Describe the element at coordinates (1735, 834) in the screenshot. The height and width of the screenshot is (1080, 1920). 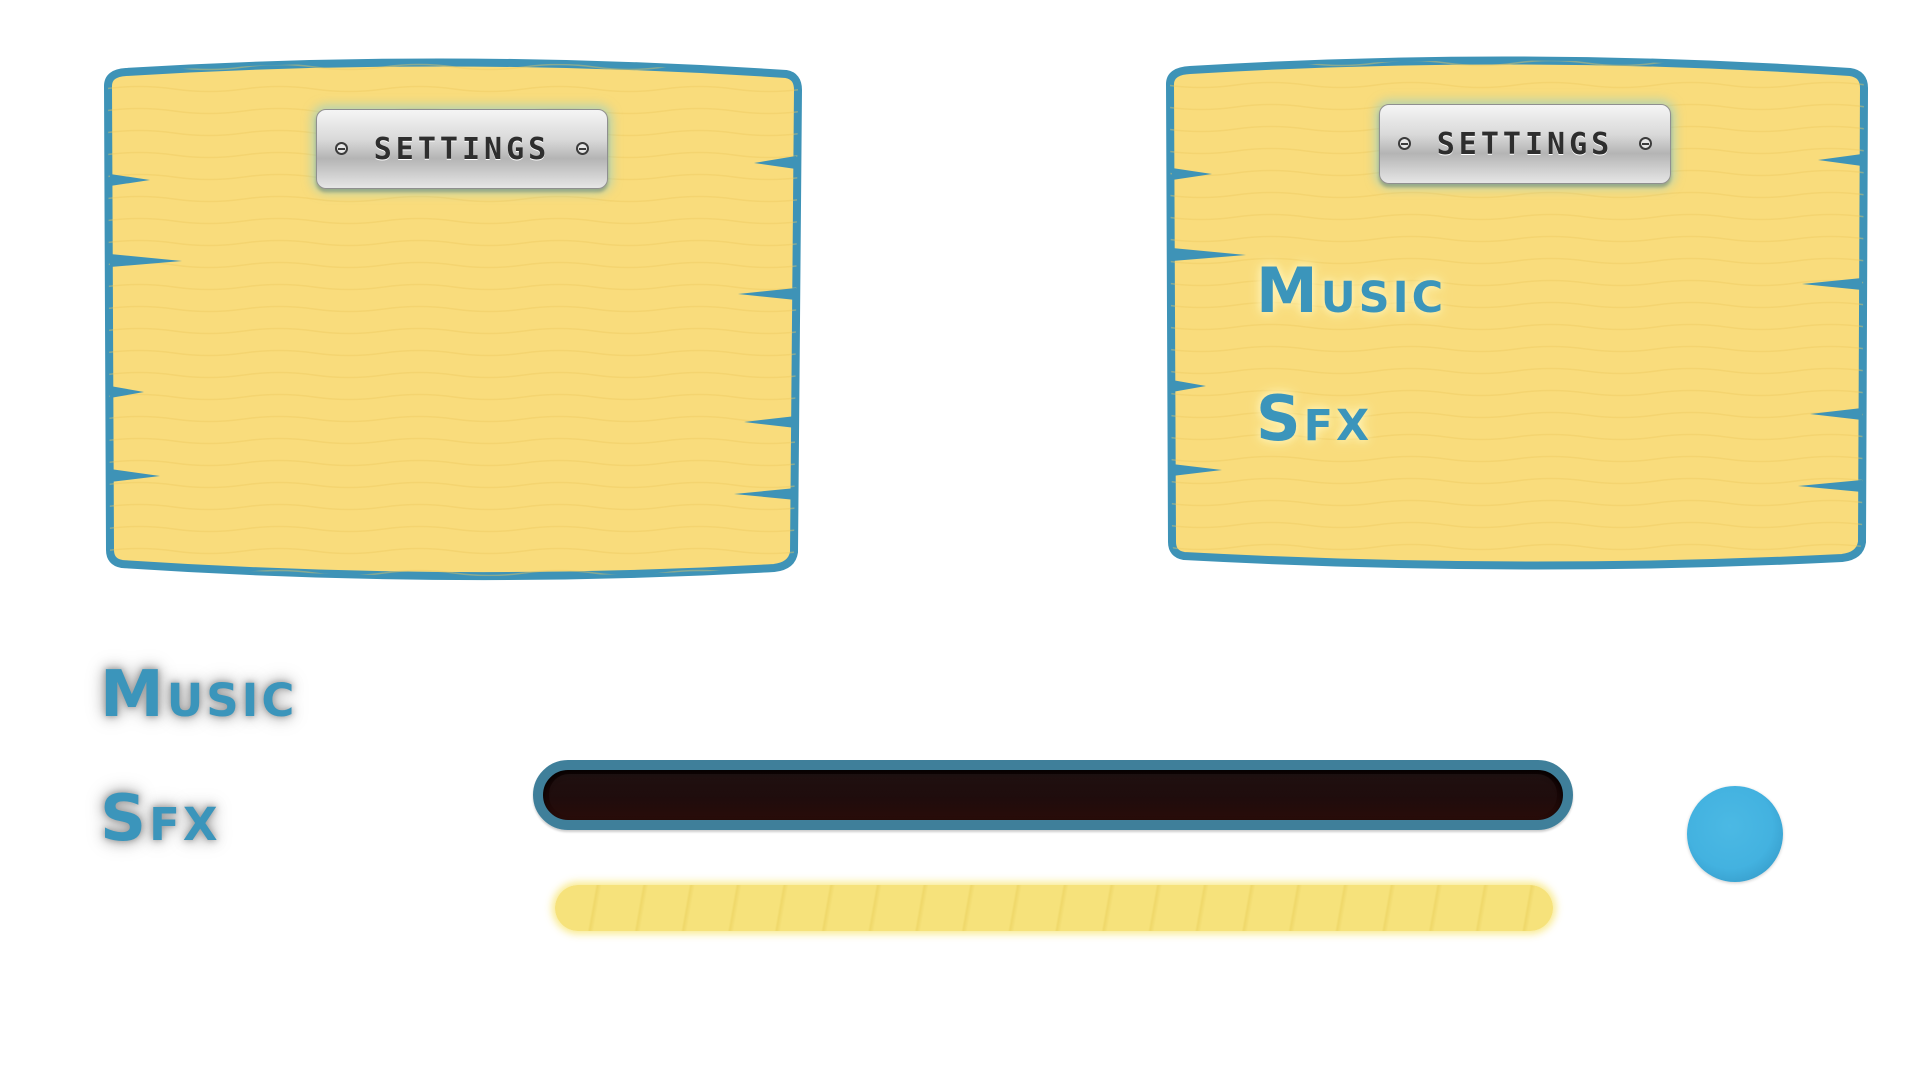
I see `volume-slider-knob` at that location.